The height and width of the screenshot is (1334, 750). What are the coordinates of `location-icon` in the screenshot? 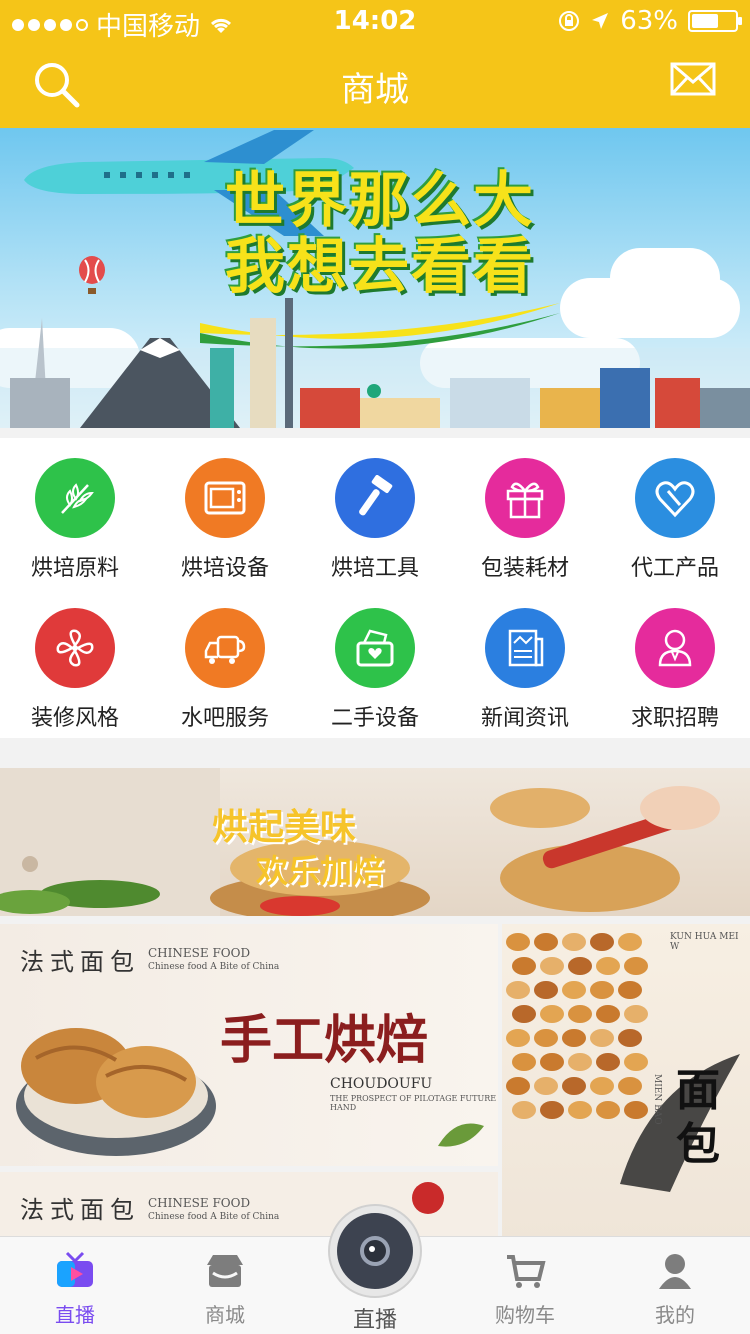 It's located at (600, 21).